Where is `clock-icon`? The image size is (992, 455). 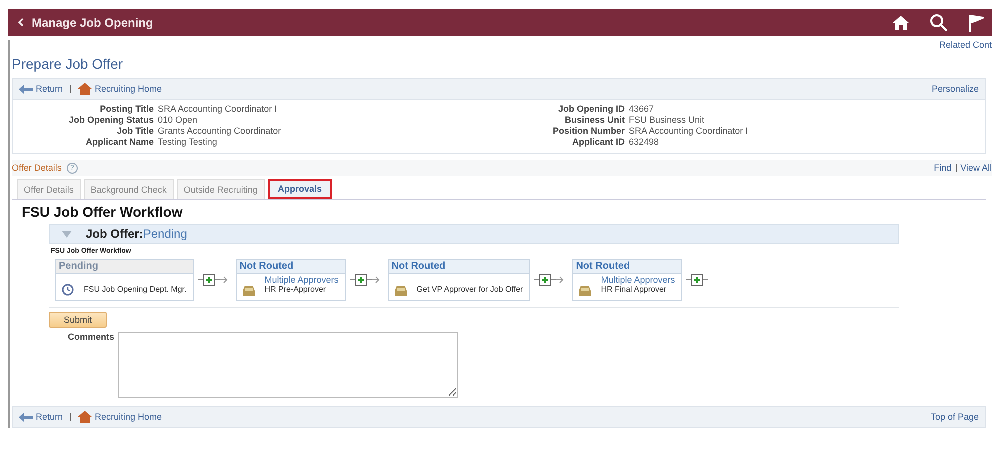
clock-icon is located at coordinates (68, 290).